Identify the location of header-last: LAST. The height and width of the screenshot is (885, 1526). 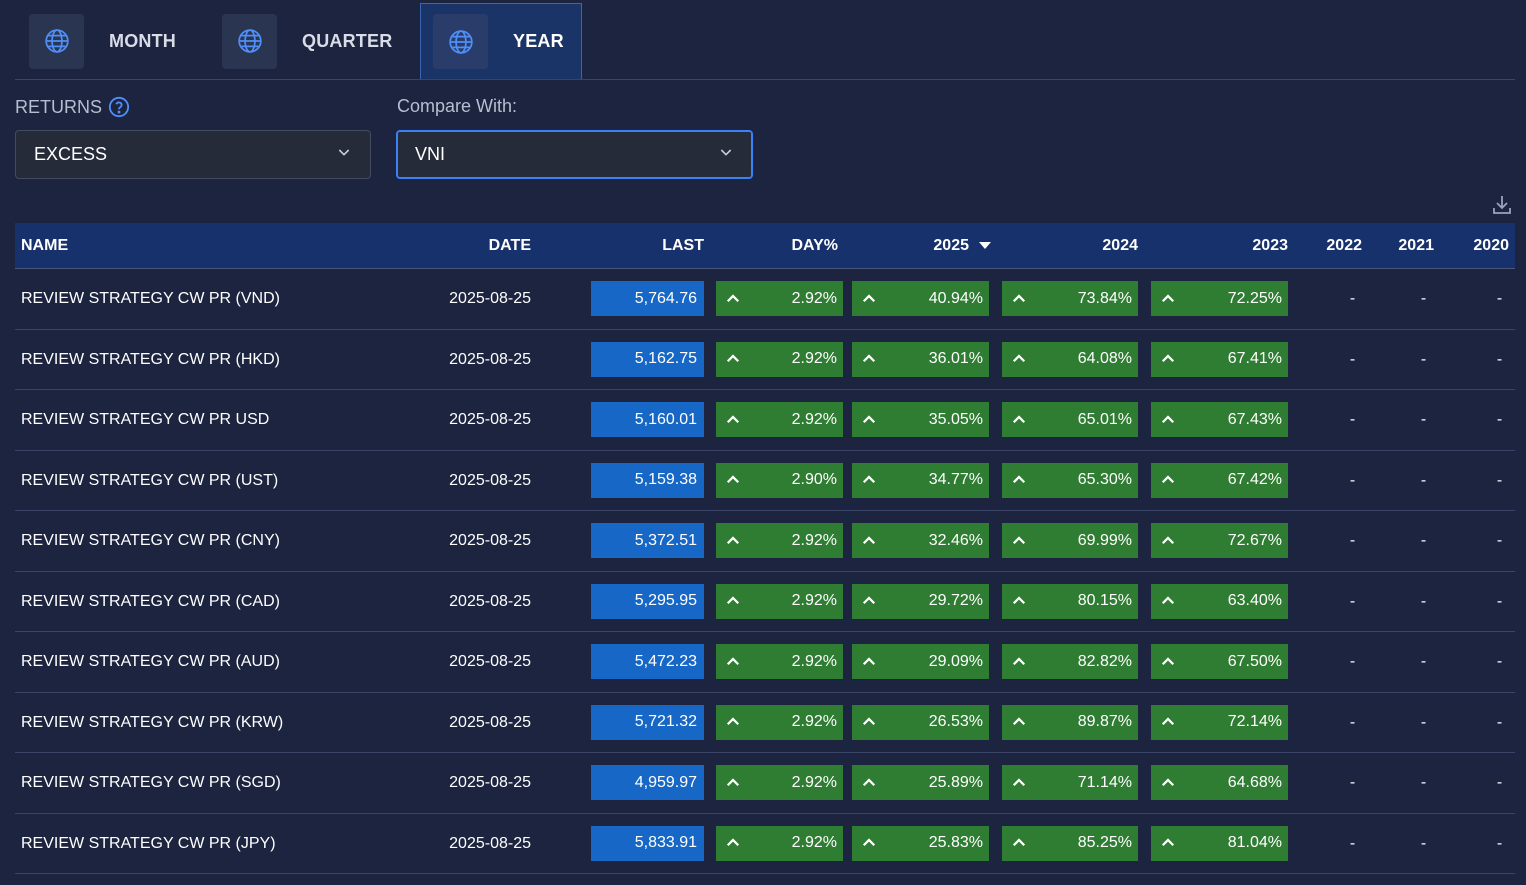
(683, 246).